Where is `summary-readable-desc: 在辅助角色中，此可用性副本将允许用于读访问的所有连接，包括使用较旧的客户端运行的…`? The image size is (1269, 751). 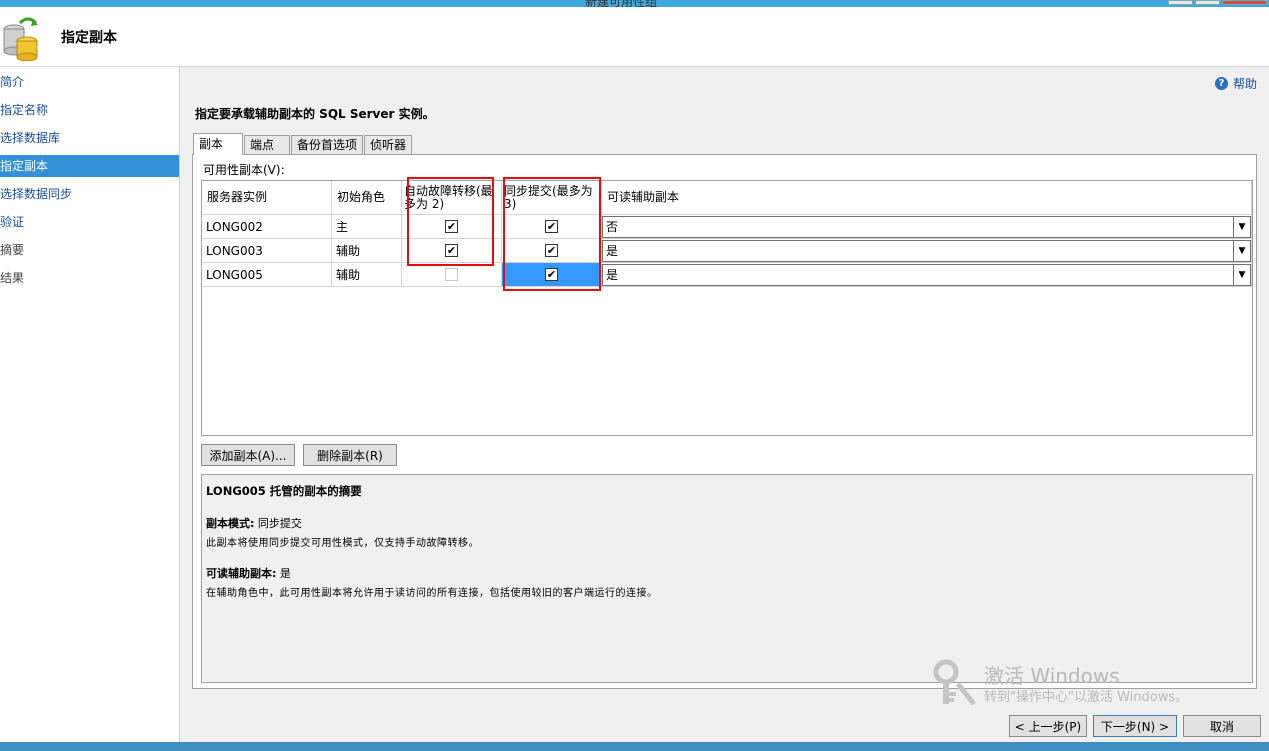
summary-readable-desc: 在辅助角色中，此可用性副本将允许用于读访问的所有连接，包括使用较旧的客户端运行的… is located at coordinates (432, 593).